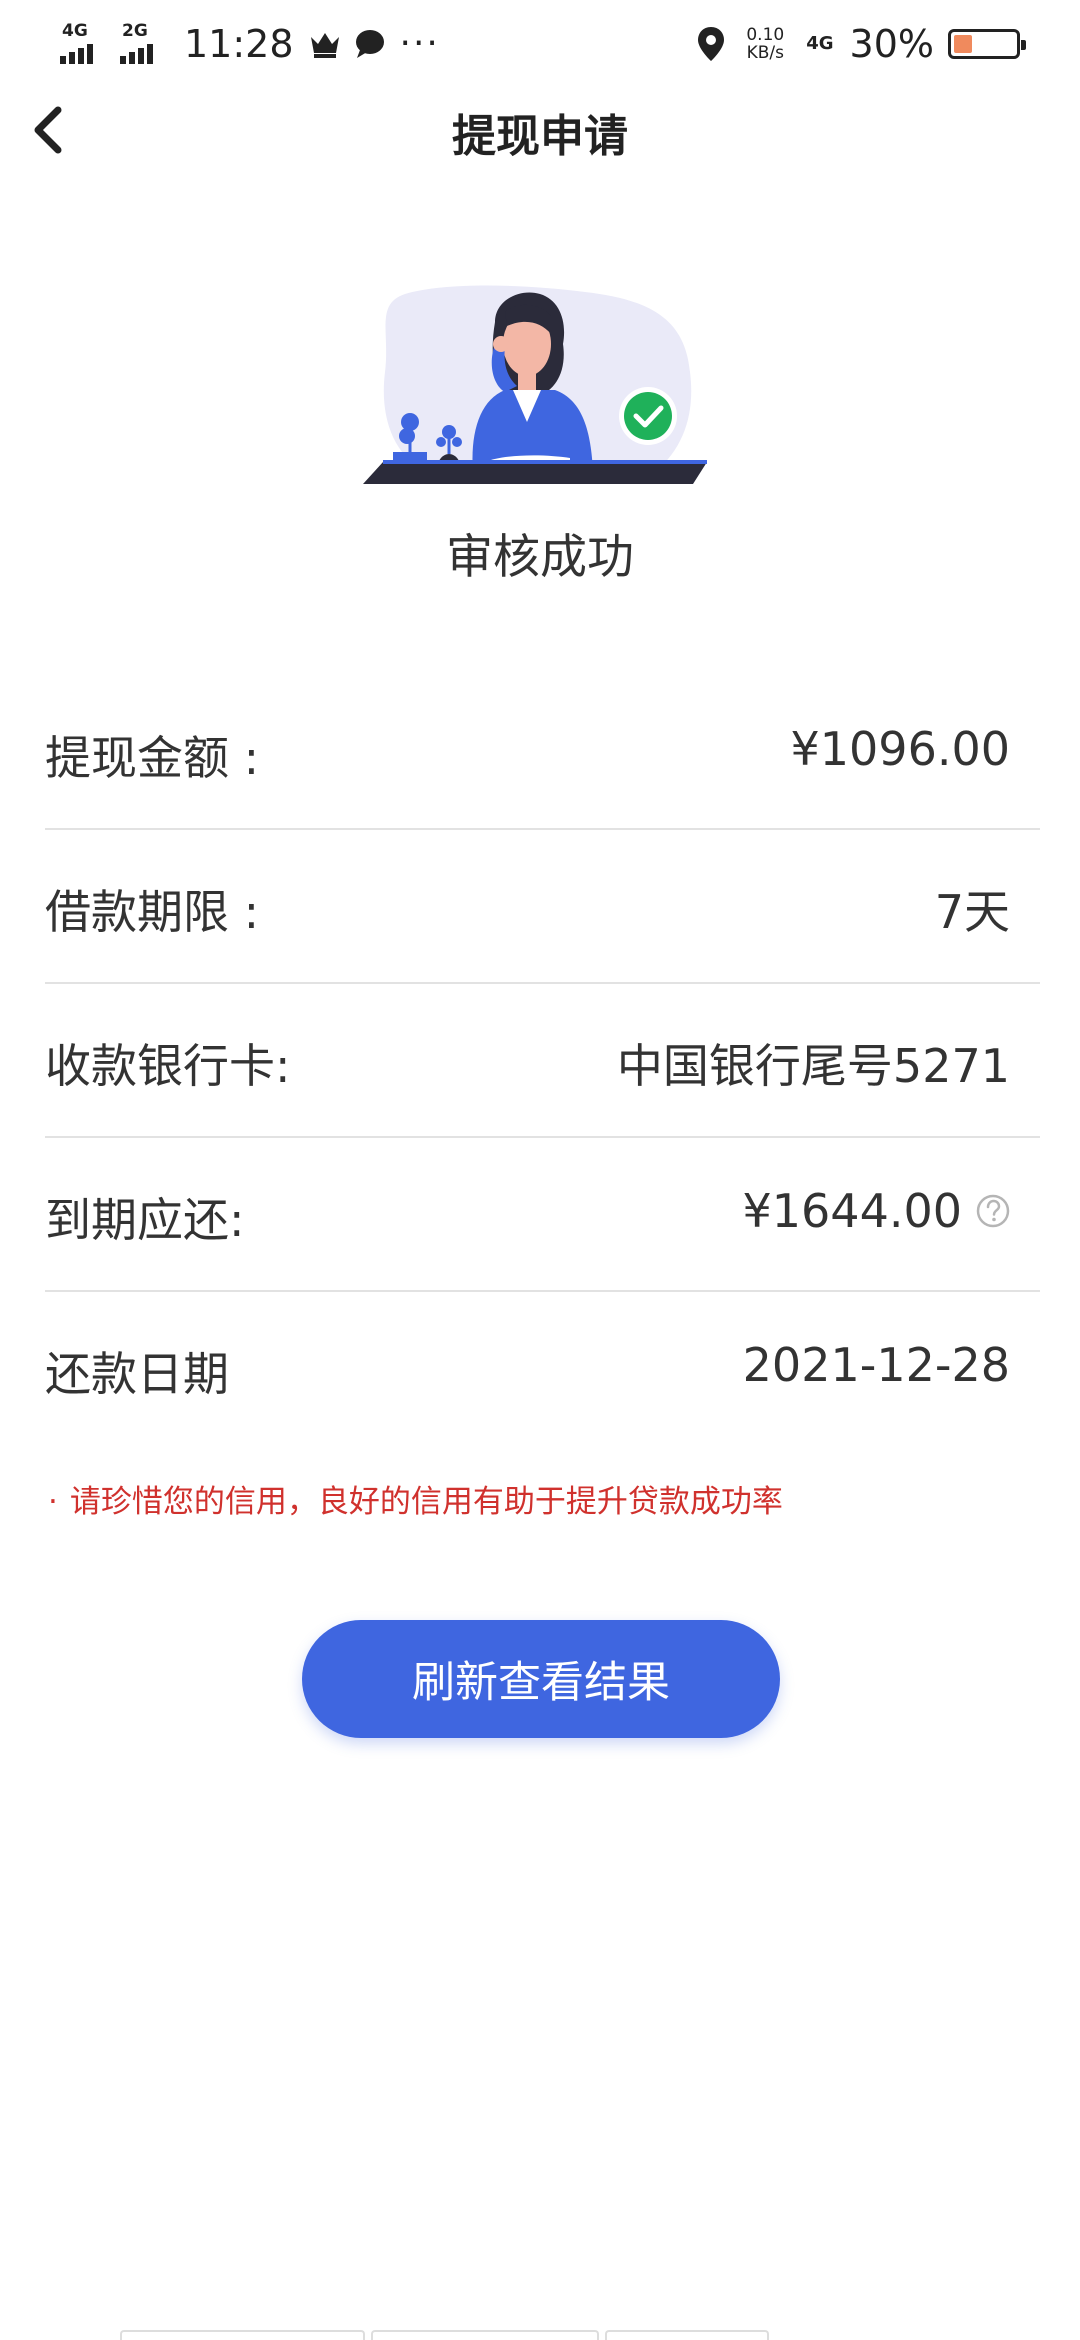  What do you see at coordinates (145, 1220) in the screenshot?
I see `row-label: 到期应还:` at bounding box center [145, 1220].